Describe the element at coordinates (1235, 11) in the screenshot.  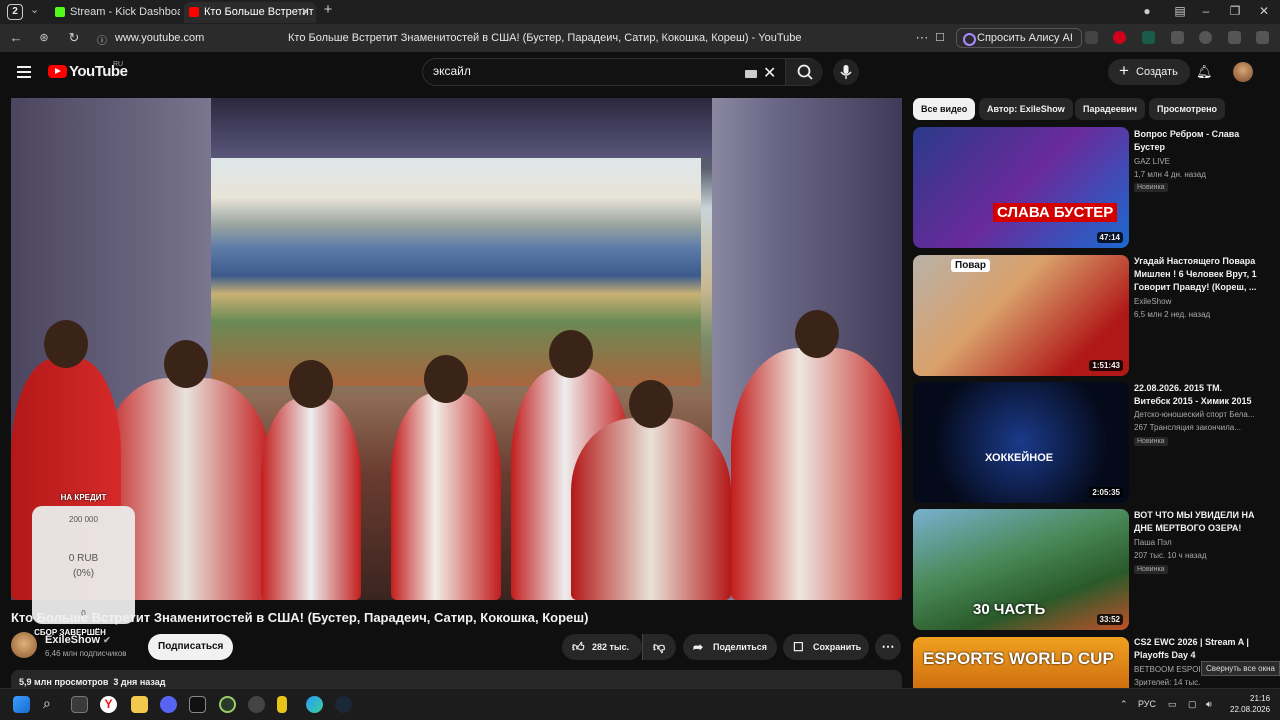
I see `maximize-button: ❐` at that location.